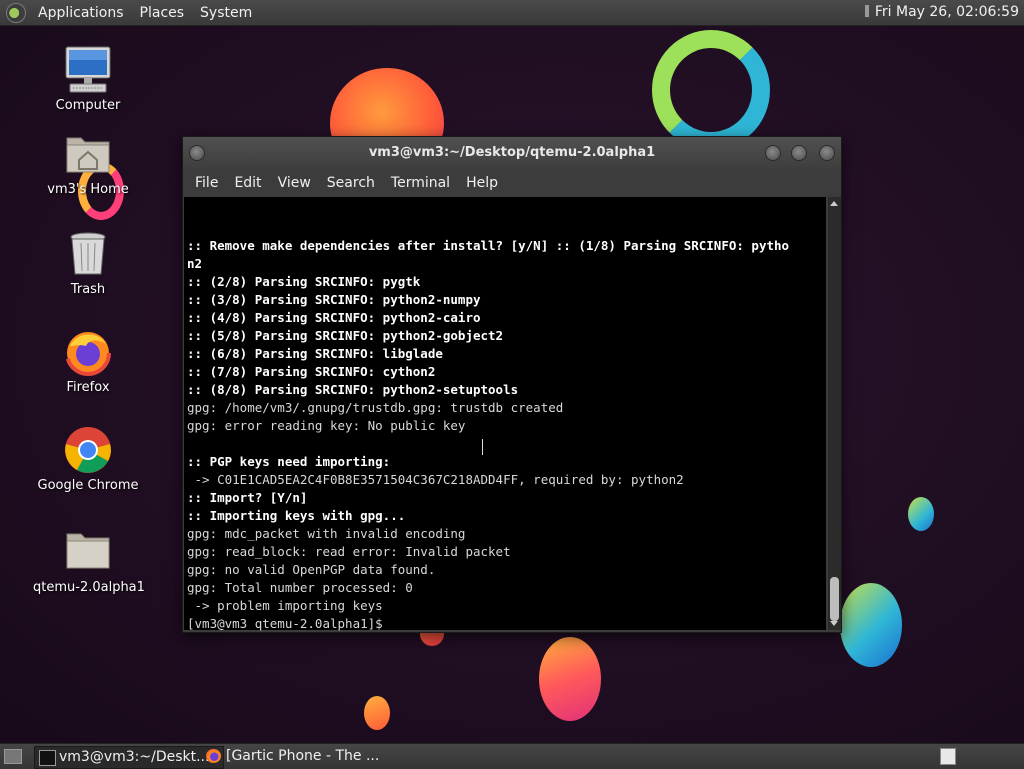 This screenshot has width=1024, height=769. Describe the element at coordinates (197, 153) in the screenshot. I see `window-menu-button` at that location.